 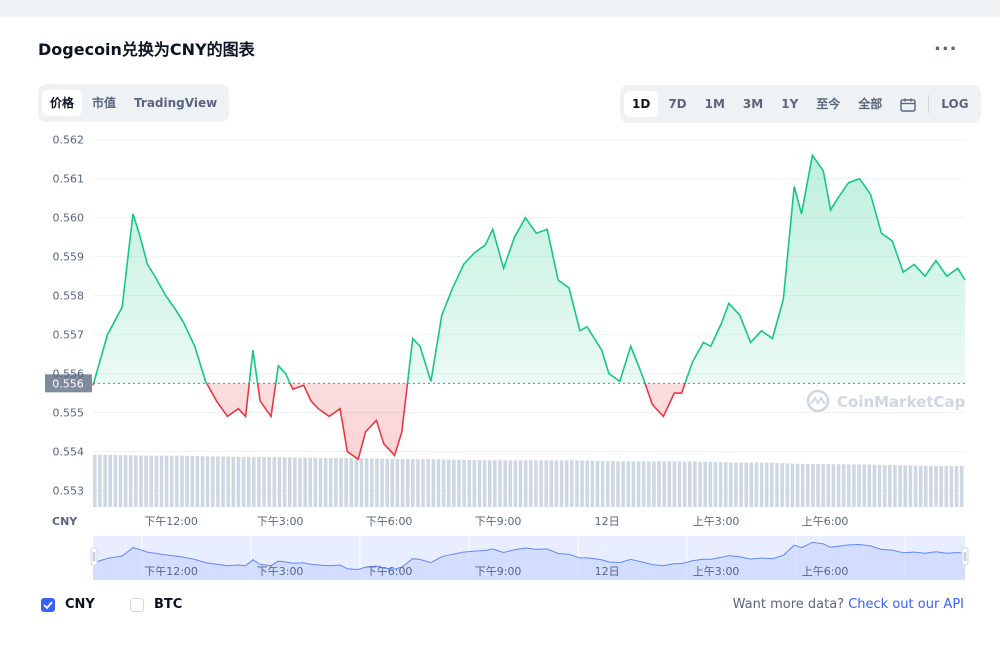 I want to click on range-1y: 1Y, so click(x=789, y=104).